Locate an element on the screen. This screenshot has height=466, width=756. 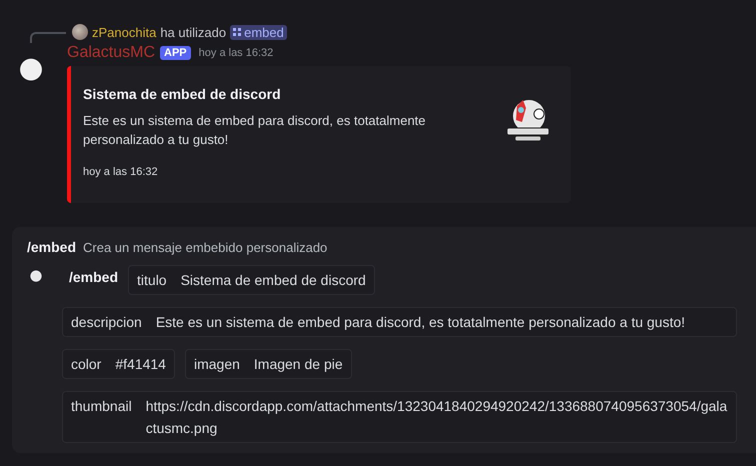
reply-action: ha utilizado is located at coordinates (193, 32).